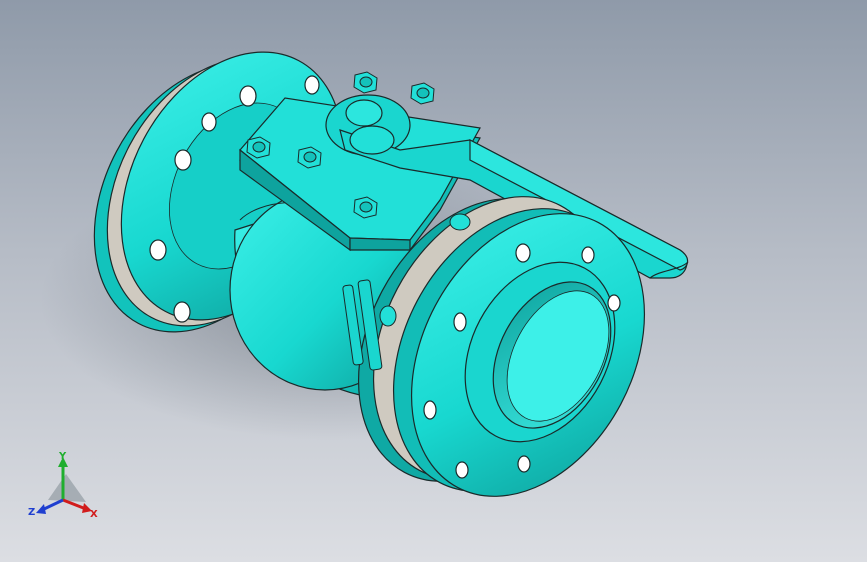  I want to click on triad-z-label: Z, so click(31, 512).